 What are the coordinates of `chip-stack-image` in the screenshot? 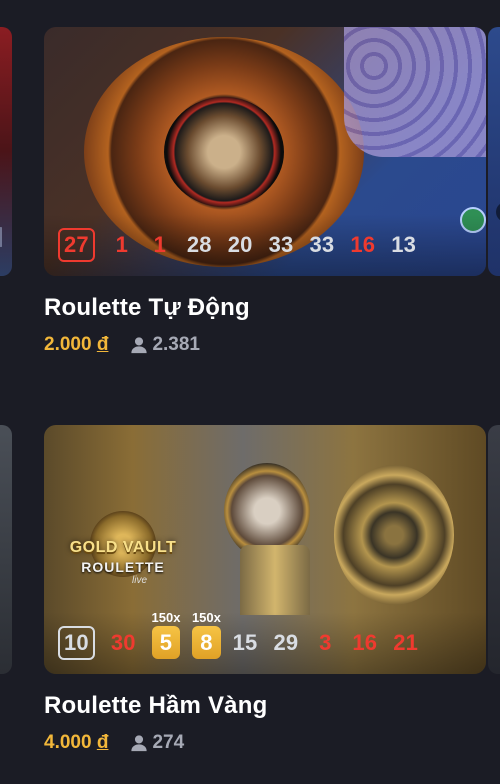 It's located at (415, 92).